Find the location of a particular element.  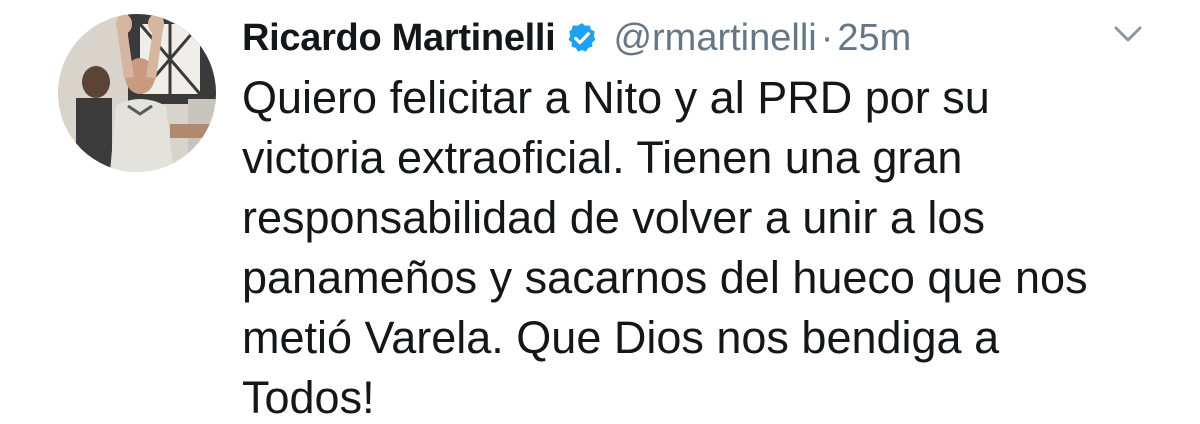

chevron-down-icon is located at coordinates (1128, 34).